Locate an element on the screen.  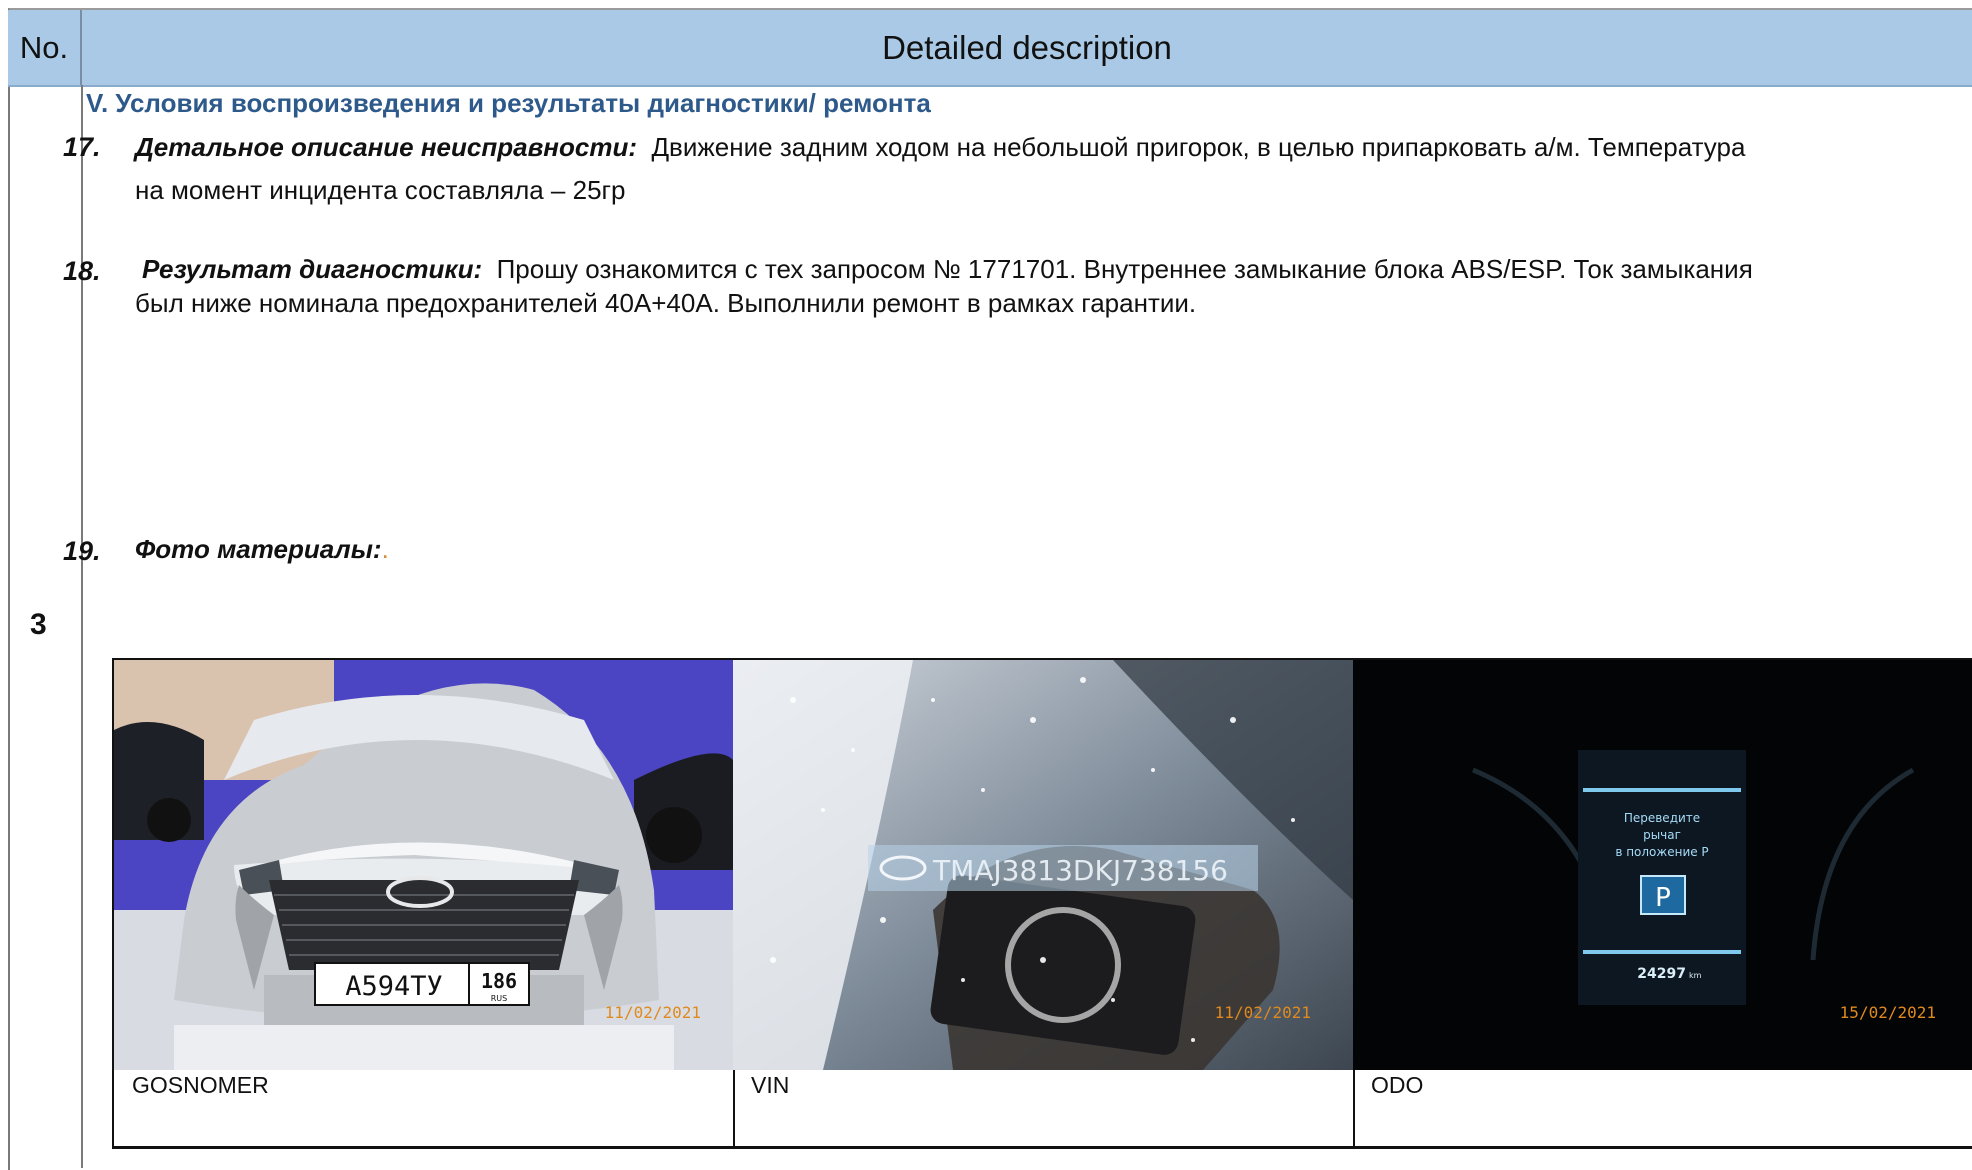
photo-cell-vin: TMAJ3813DKJ738156 11/02/2021 VIN is located at coordinates (1044, 903).